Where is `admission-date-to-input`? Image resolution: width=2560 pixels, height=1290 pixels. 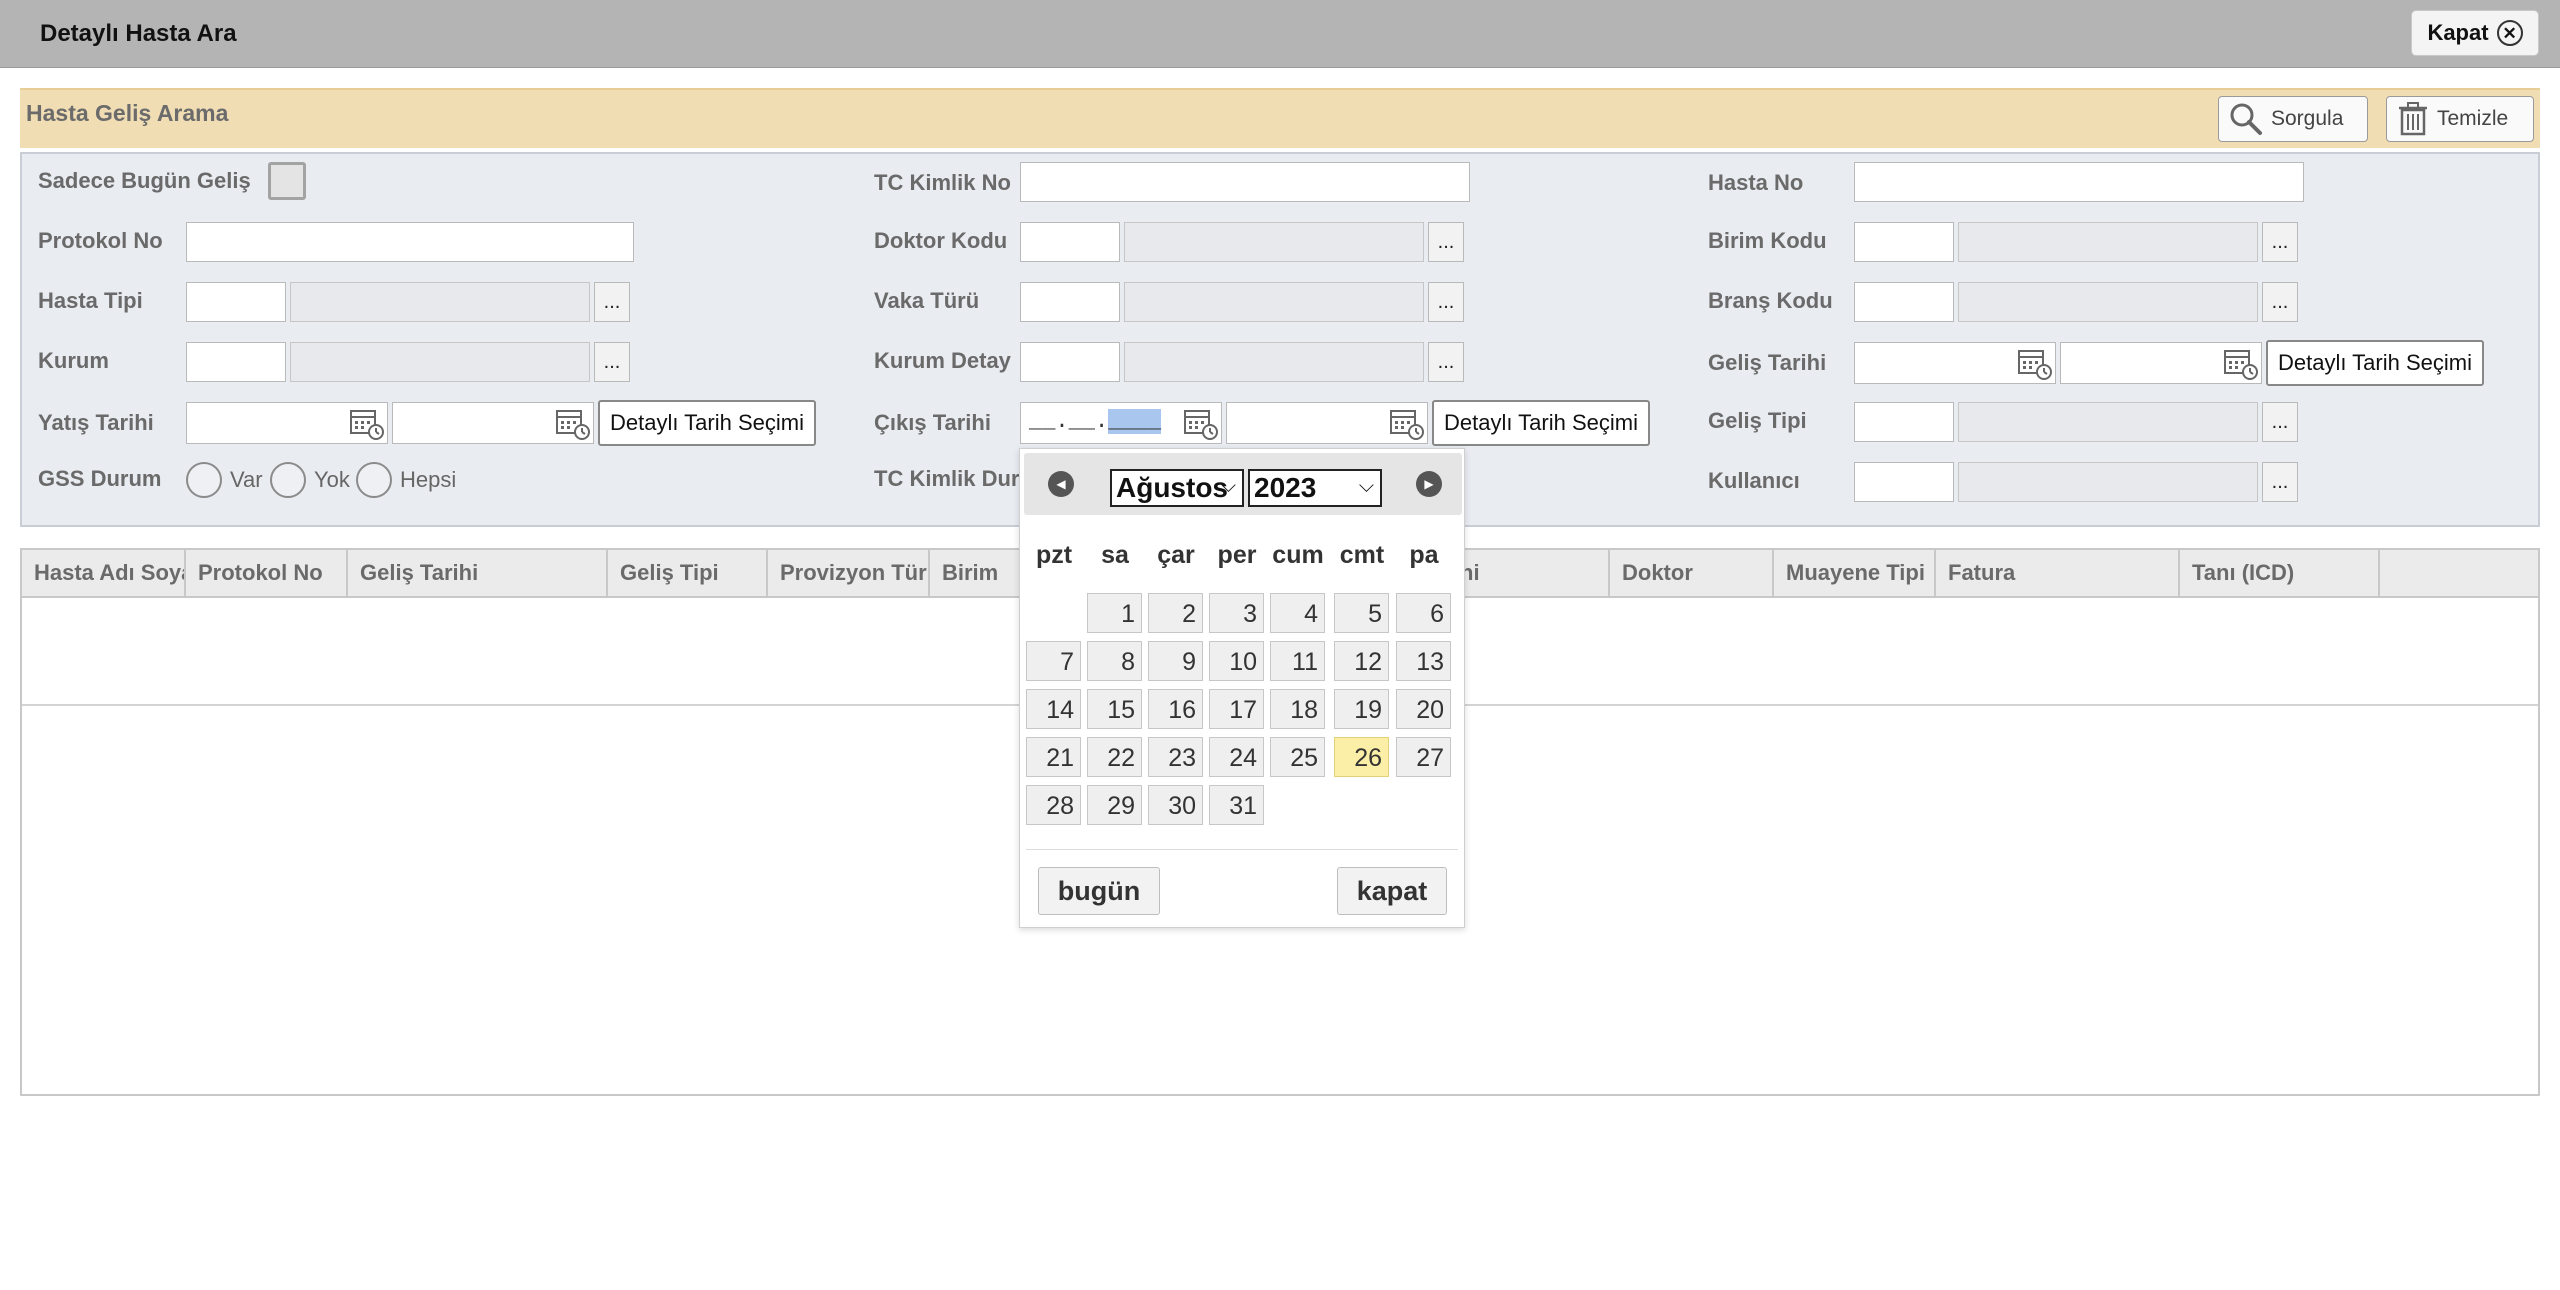 admission-date-to-input is located at coordinates (493, 423).